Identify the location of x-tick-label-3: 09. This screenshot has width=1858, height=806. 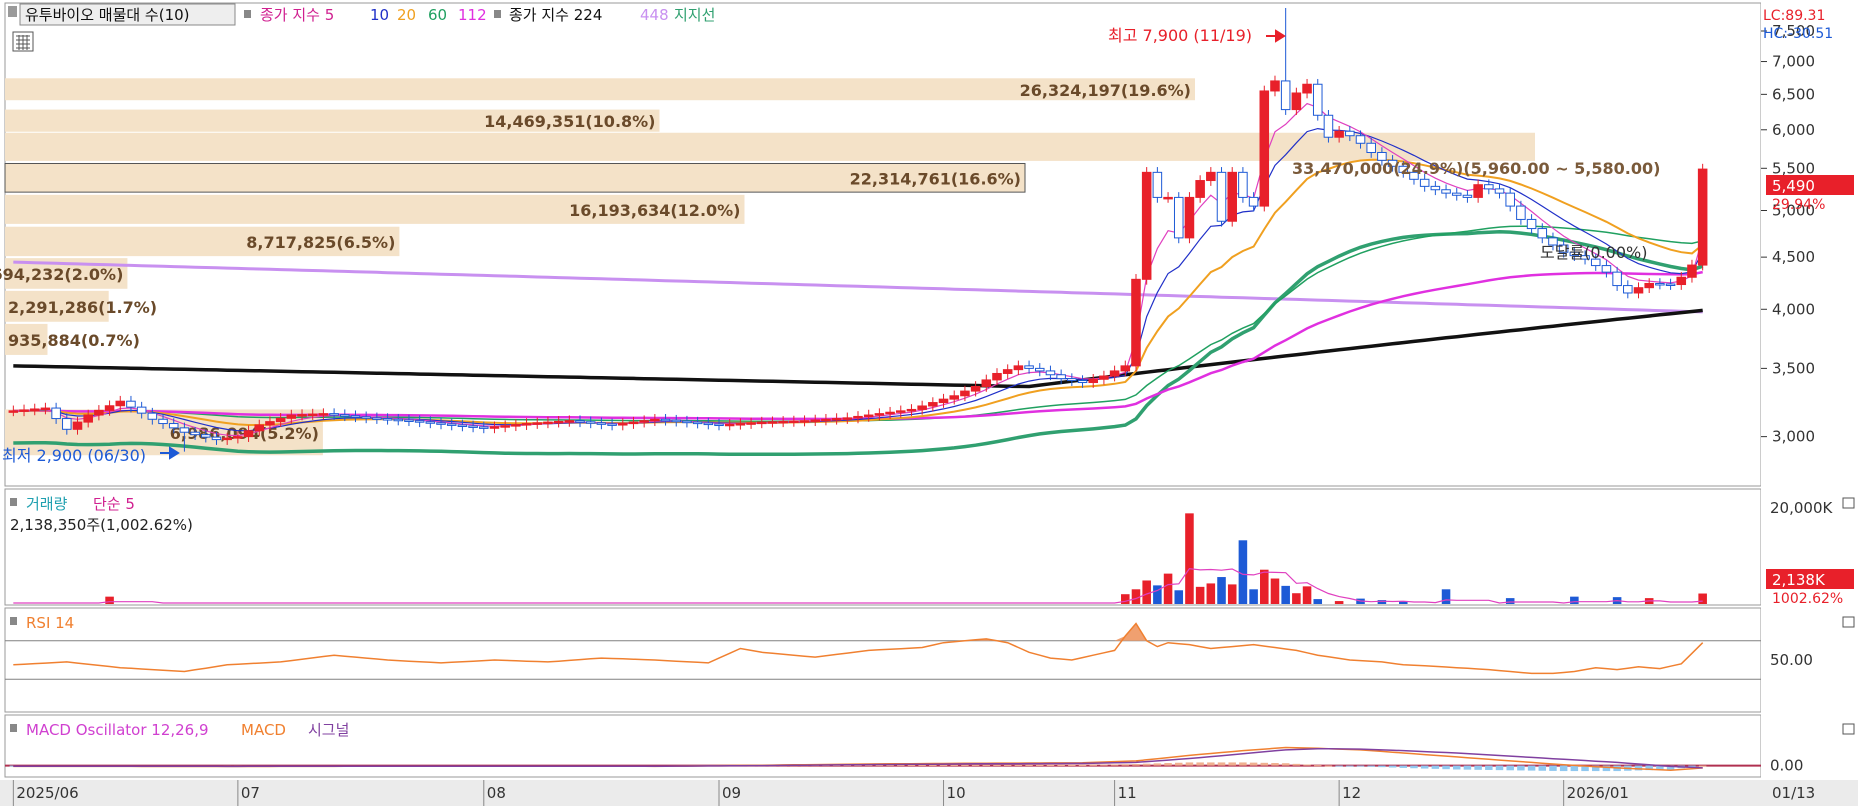
(731, 793).